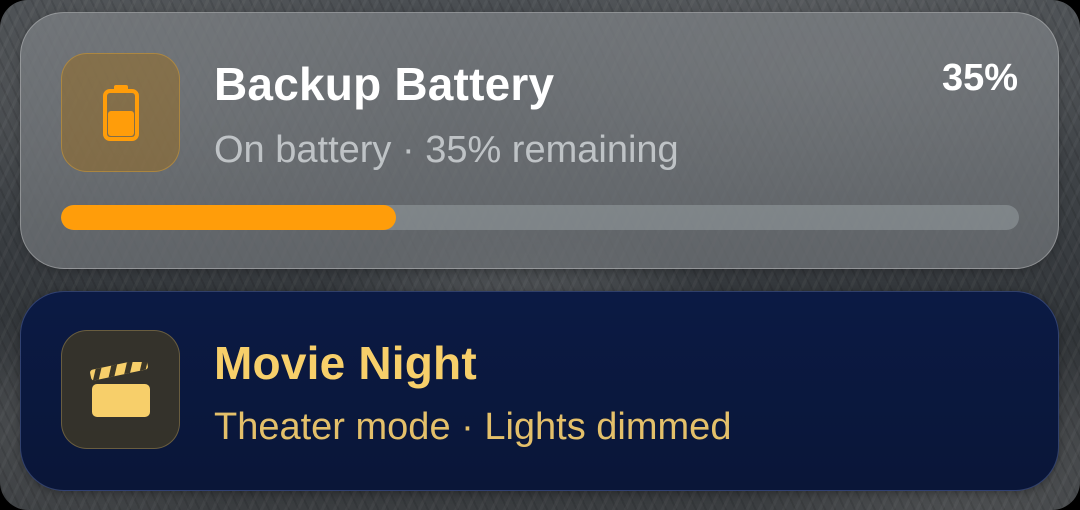 This screenshot has height=510, width=1080. What do you see at coordinates (979, 78) in the screenshot?
I see `battery-percent: 35%` at bounding box center [979, 78].